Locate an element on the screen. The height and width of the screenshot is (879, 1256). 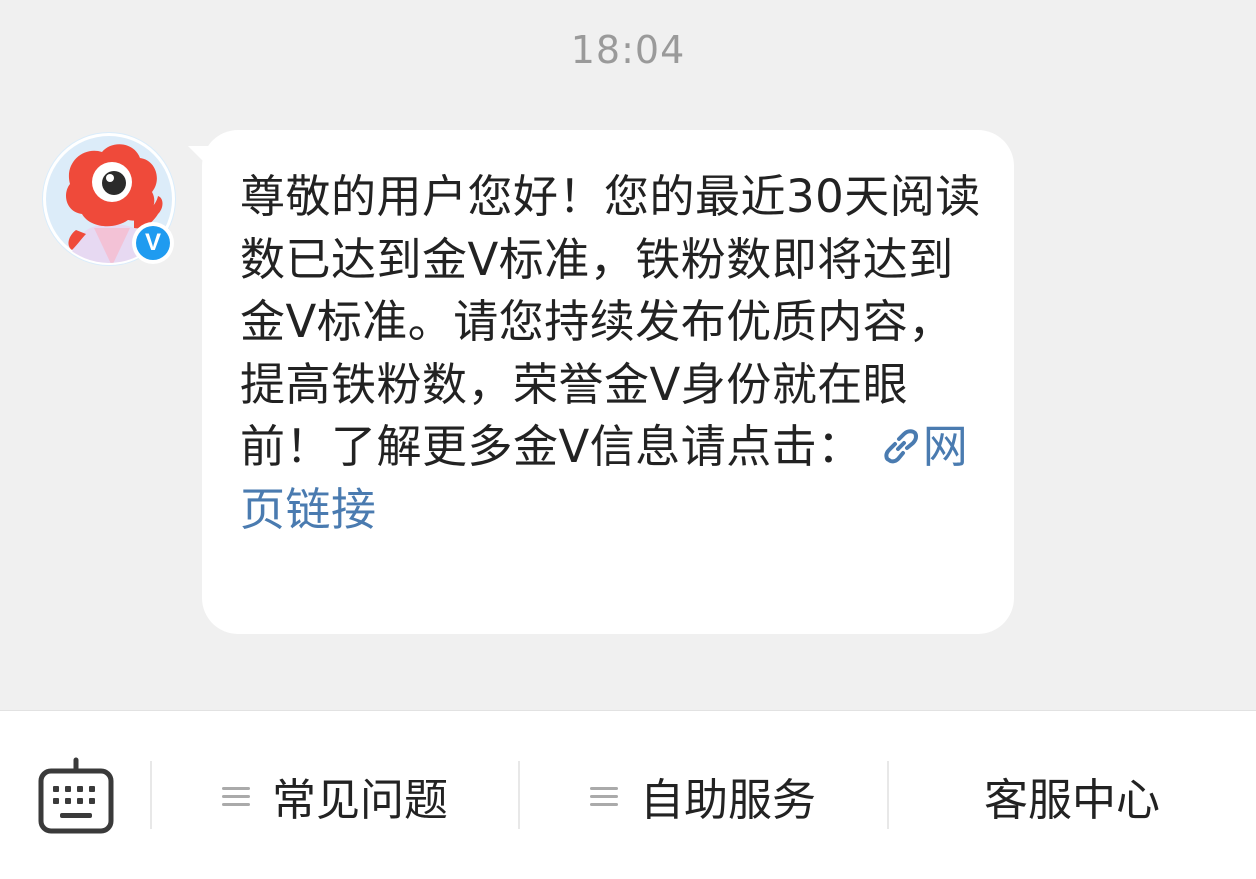
menu-faq: 常见问题 is located at coordinates (335, 796).